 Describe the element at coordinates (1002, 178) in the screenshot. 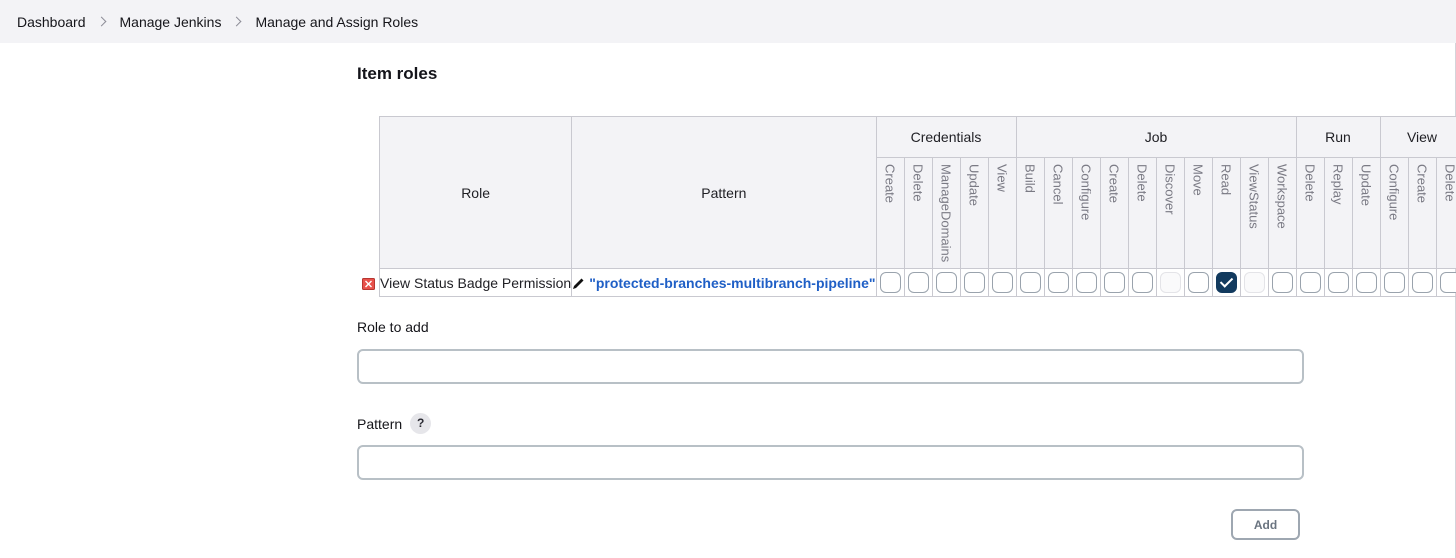

I see `permission-label: View` at that location.